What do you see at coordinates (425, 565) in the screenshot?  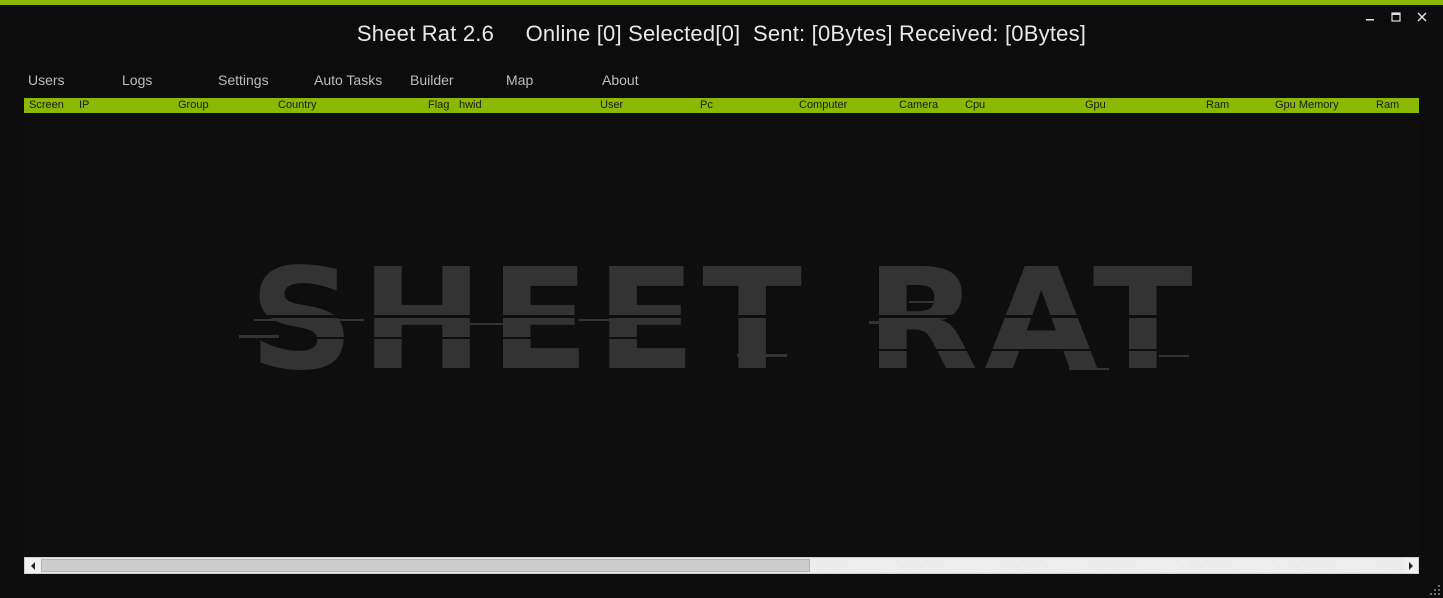 I see `scrollbar-thumb` at bounding box center [425, 565].